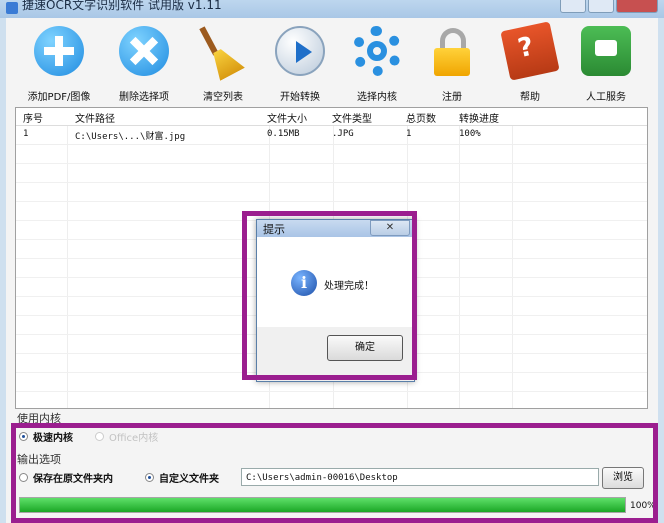 The image size is (664, 523). I want to click on lock-icon, so click(452, 51).